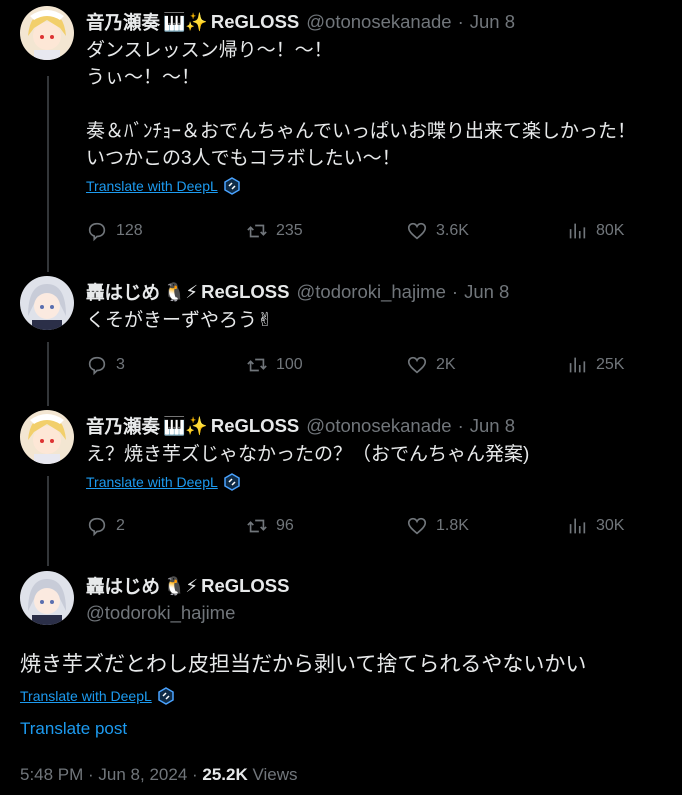 Image resolution: width=682 pixels, height=795 pixels. Describe the element at coordinates (452, 525) in the screenshot. I see `like-count: 1.8K` at that location.